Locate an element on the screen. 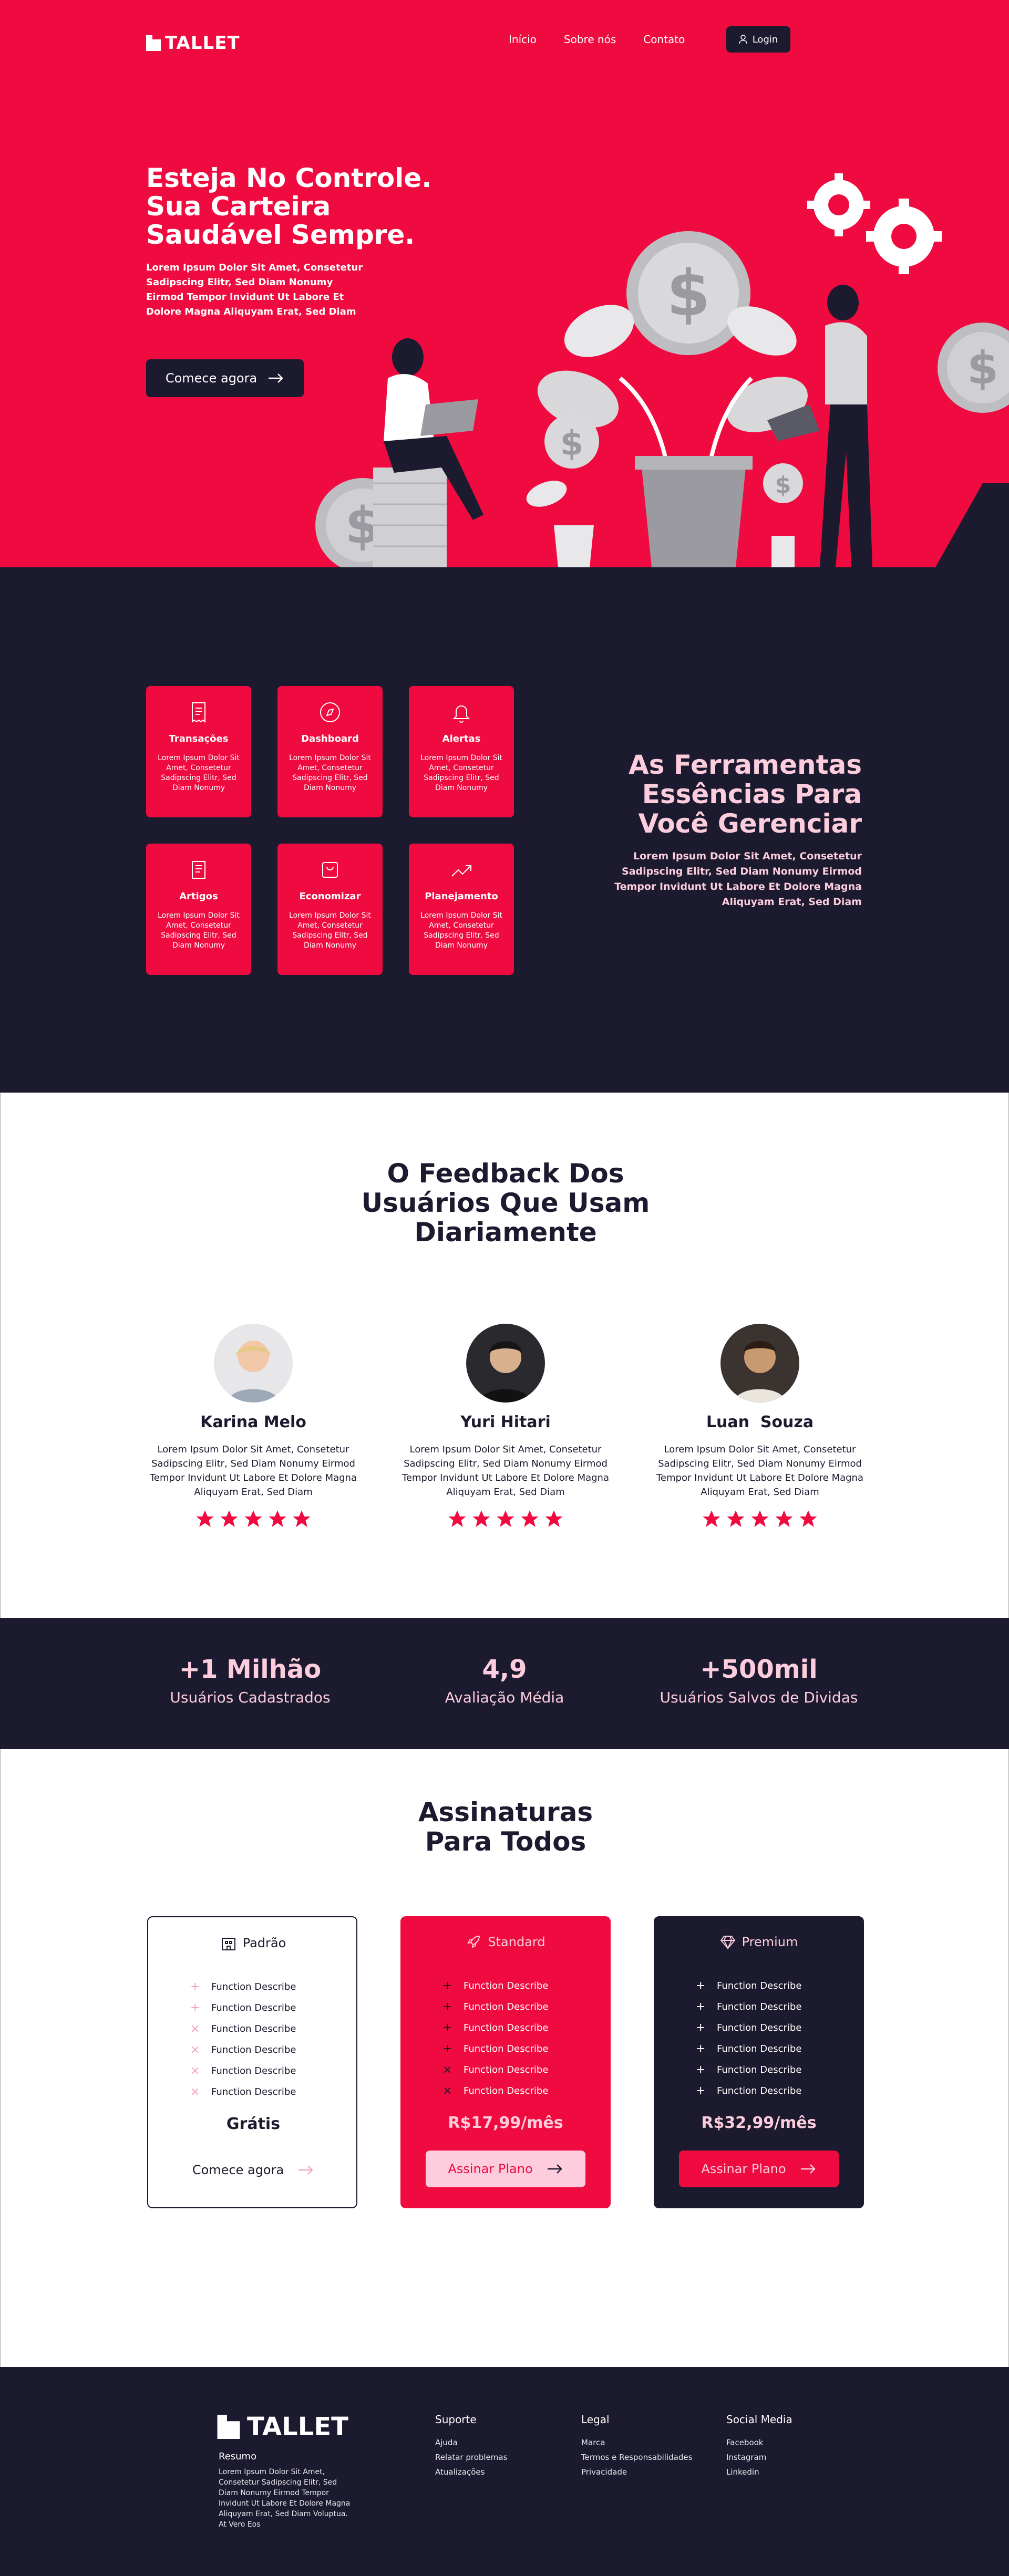 Image resolution: width=1009 pixels, height=2576 pixels. main-nav: Início Sobre nós Contato is located at coordinates (597, 39).